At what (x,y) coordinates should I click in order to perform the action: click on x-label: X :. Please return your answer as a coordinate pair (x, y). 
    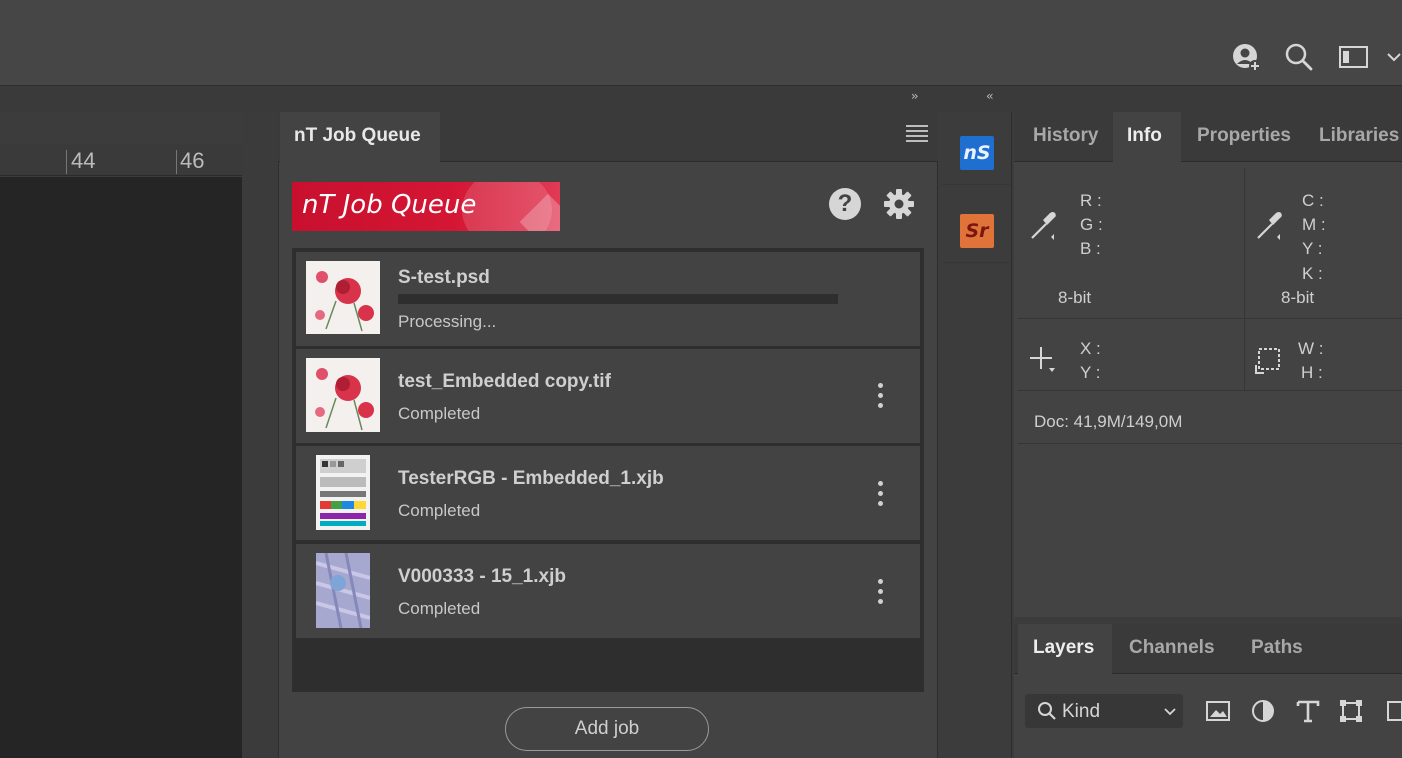
    Looking at the image, I should click on (1090, 348).